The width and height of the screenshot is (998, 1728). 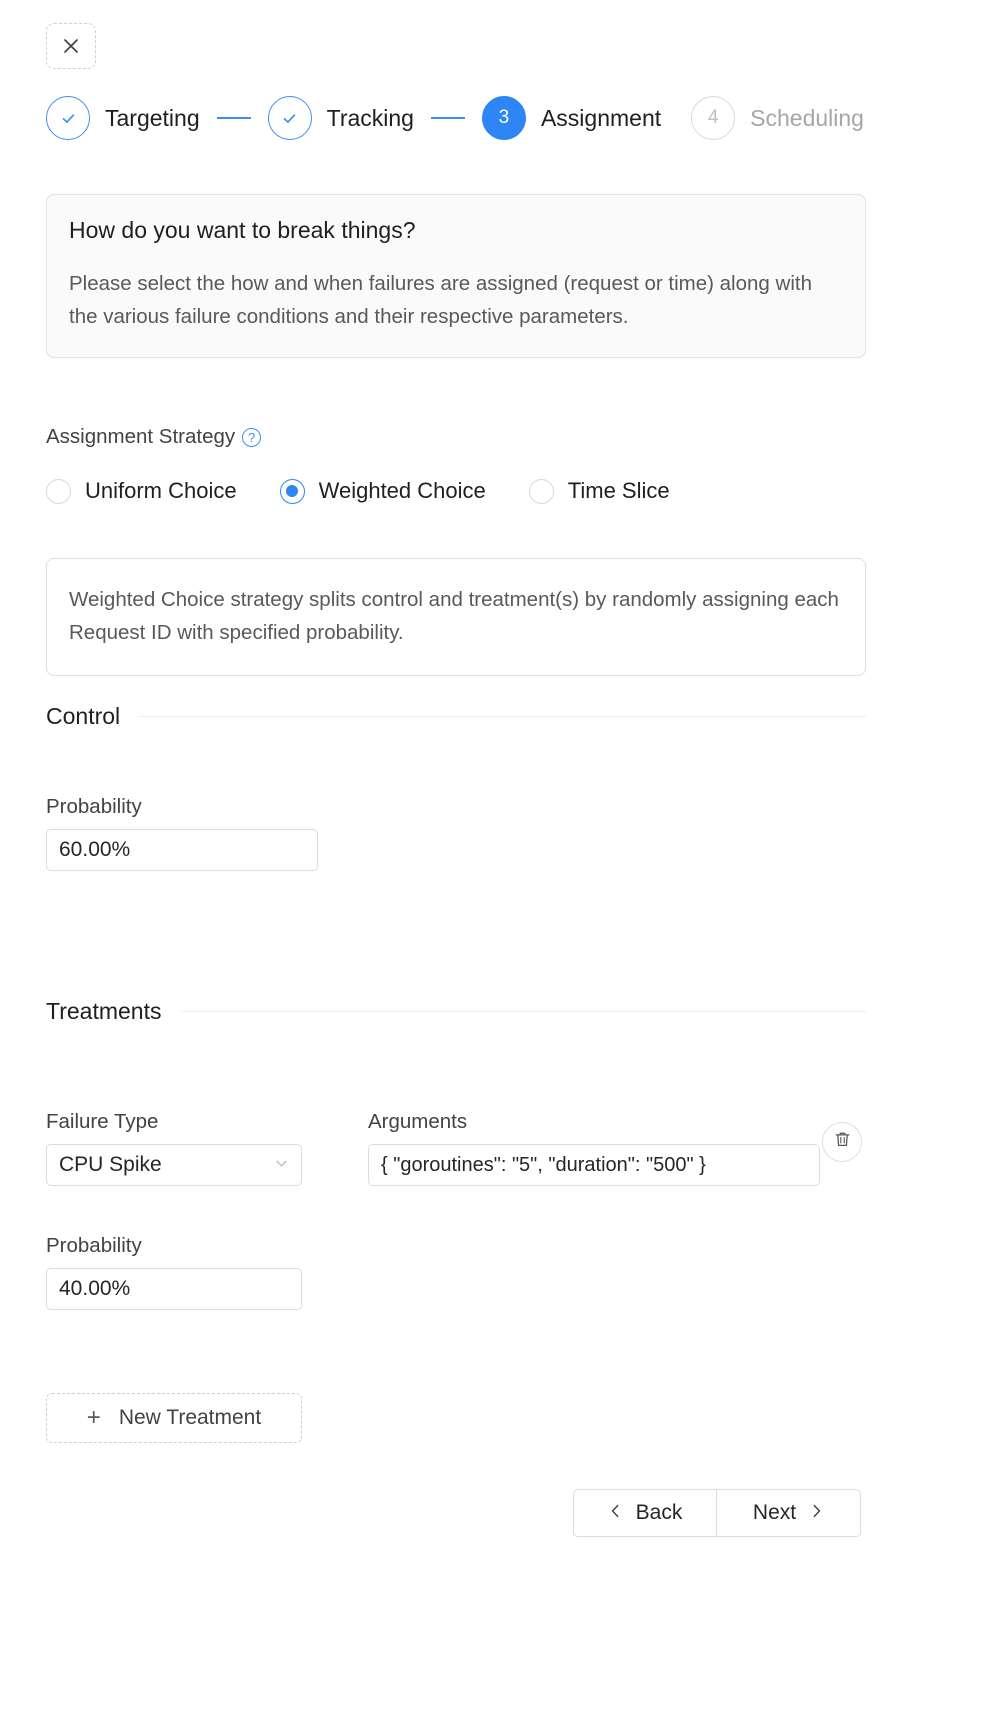 I want to click on next-button: Next, so click(x=789, y=1513).